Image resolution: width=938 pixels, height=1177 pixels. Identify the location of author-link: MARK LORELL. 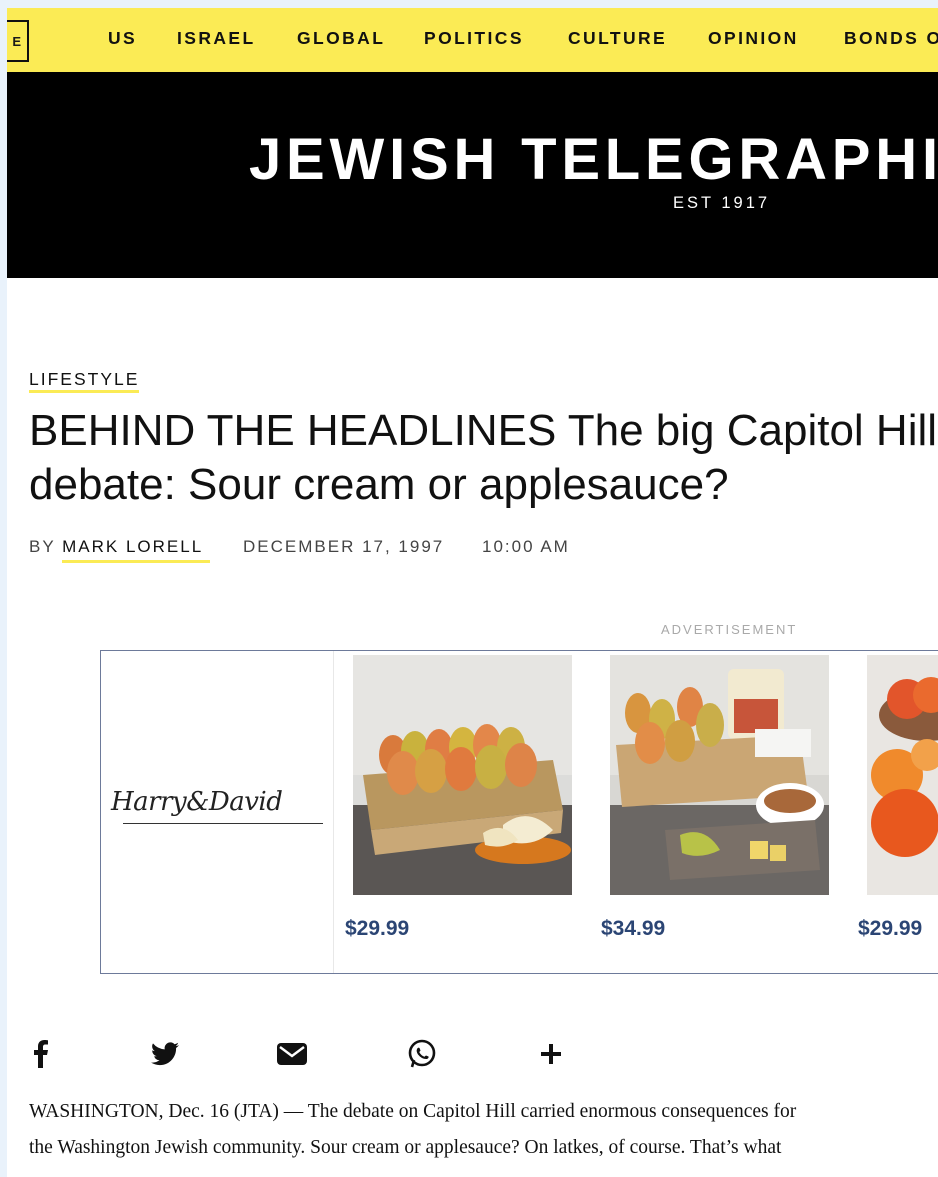
(132, 546).